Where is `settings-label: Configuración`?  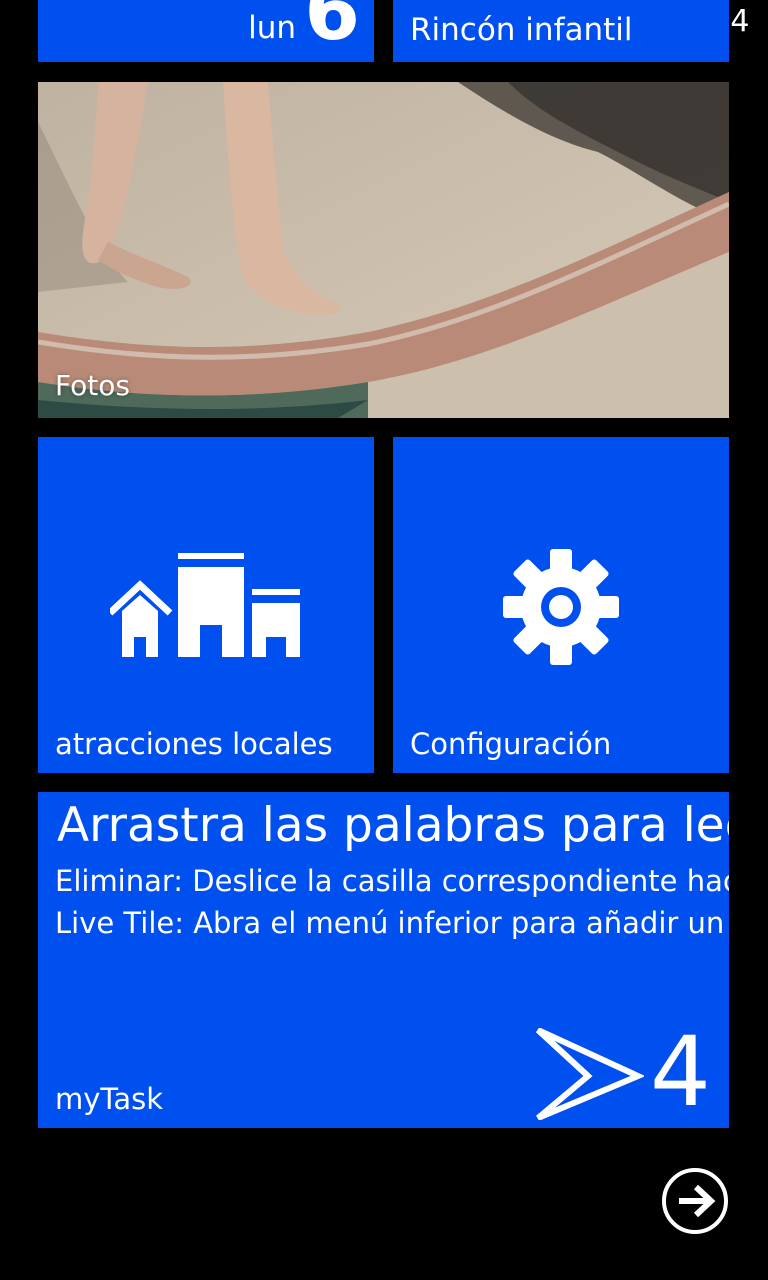
settings-label: Configuración is located at coordinates (511, 744).